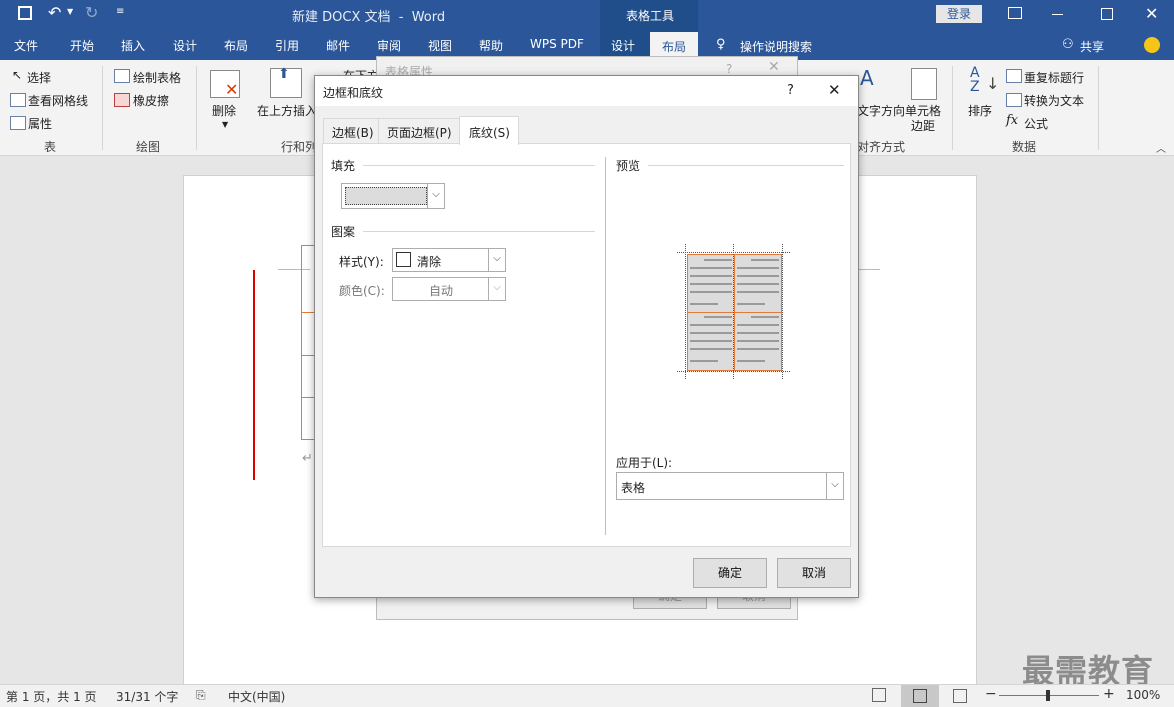 This screenshot has width=1174, height=707. What do you see at coordinates (924, 84) in the screenshot?
I see `cell-margins-icon` at bounding box center [924, 84].